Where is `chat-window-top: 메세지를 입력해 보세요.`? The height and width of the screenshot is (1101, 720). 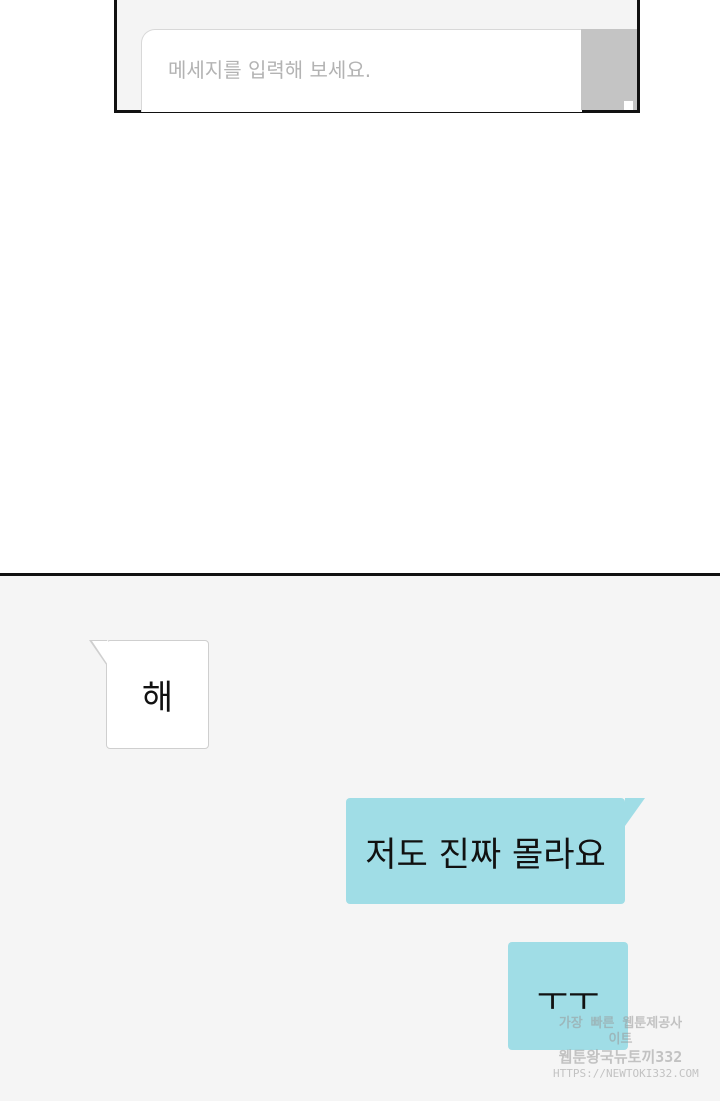
chat-window-top: 메세지를 입력해 보세요. is located at coordinates (377, 56).